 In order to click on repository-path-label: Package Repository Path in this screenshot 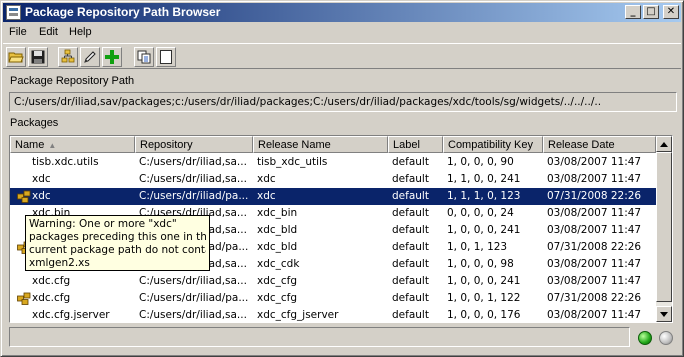, I will do `click(72, 81)`.